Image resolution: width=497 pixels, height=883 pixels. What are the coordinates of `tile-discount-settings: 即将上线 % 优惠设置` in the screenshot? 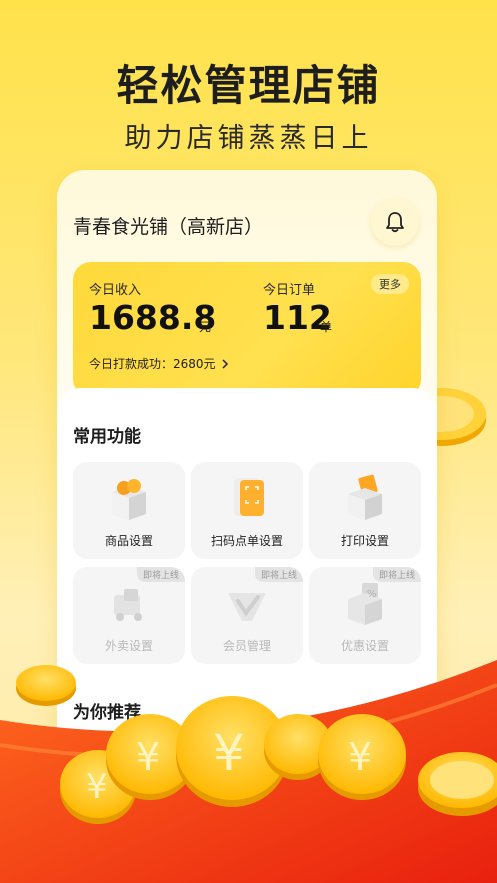 It's located at (365, 615).